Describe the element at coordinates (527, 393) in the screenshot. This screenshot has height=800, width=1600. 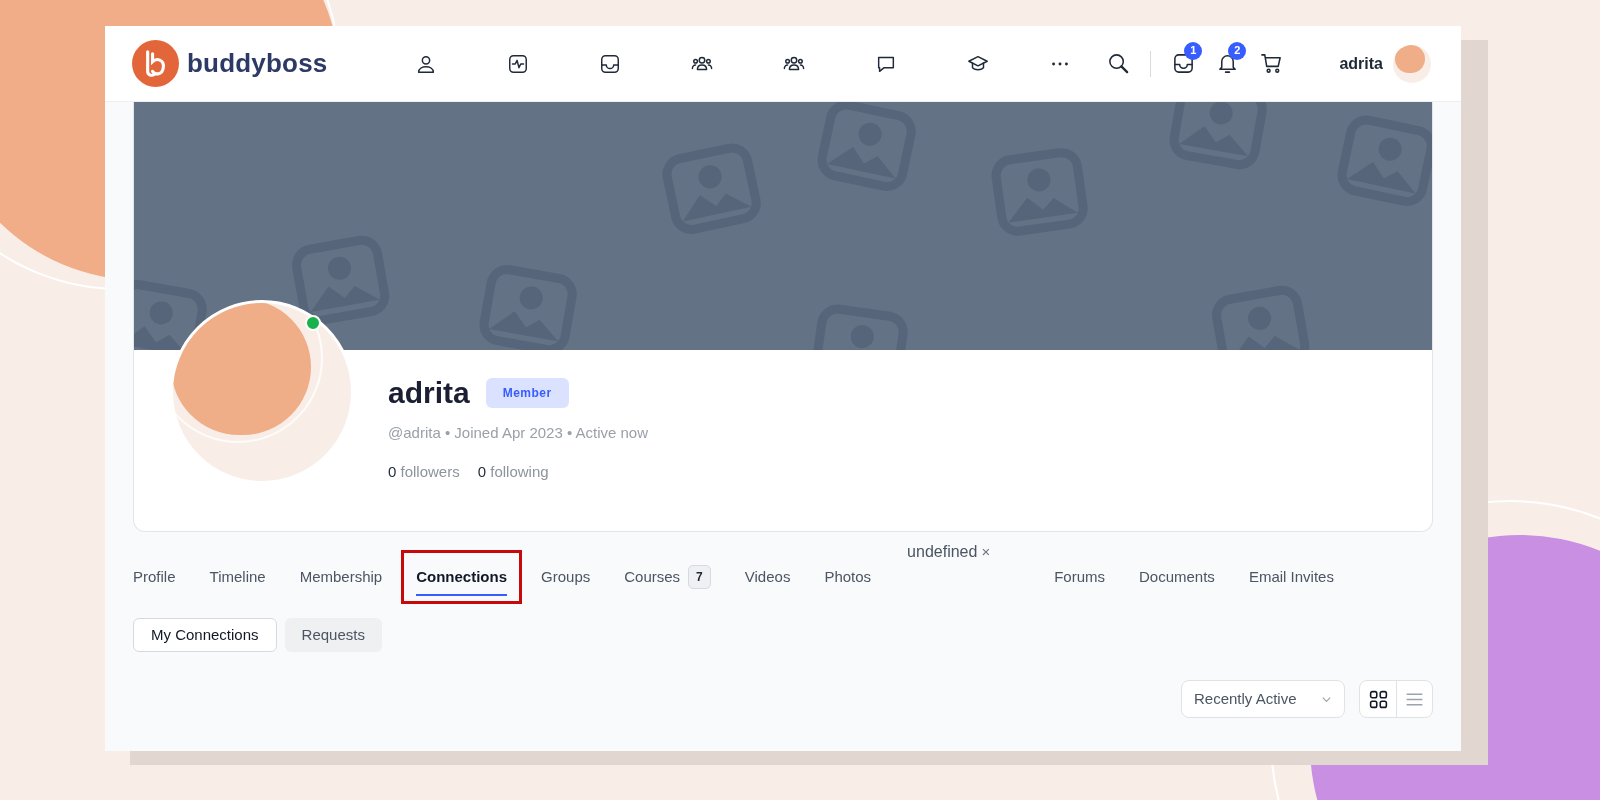
I see `role-badge: Member` at that location.